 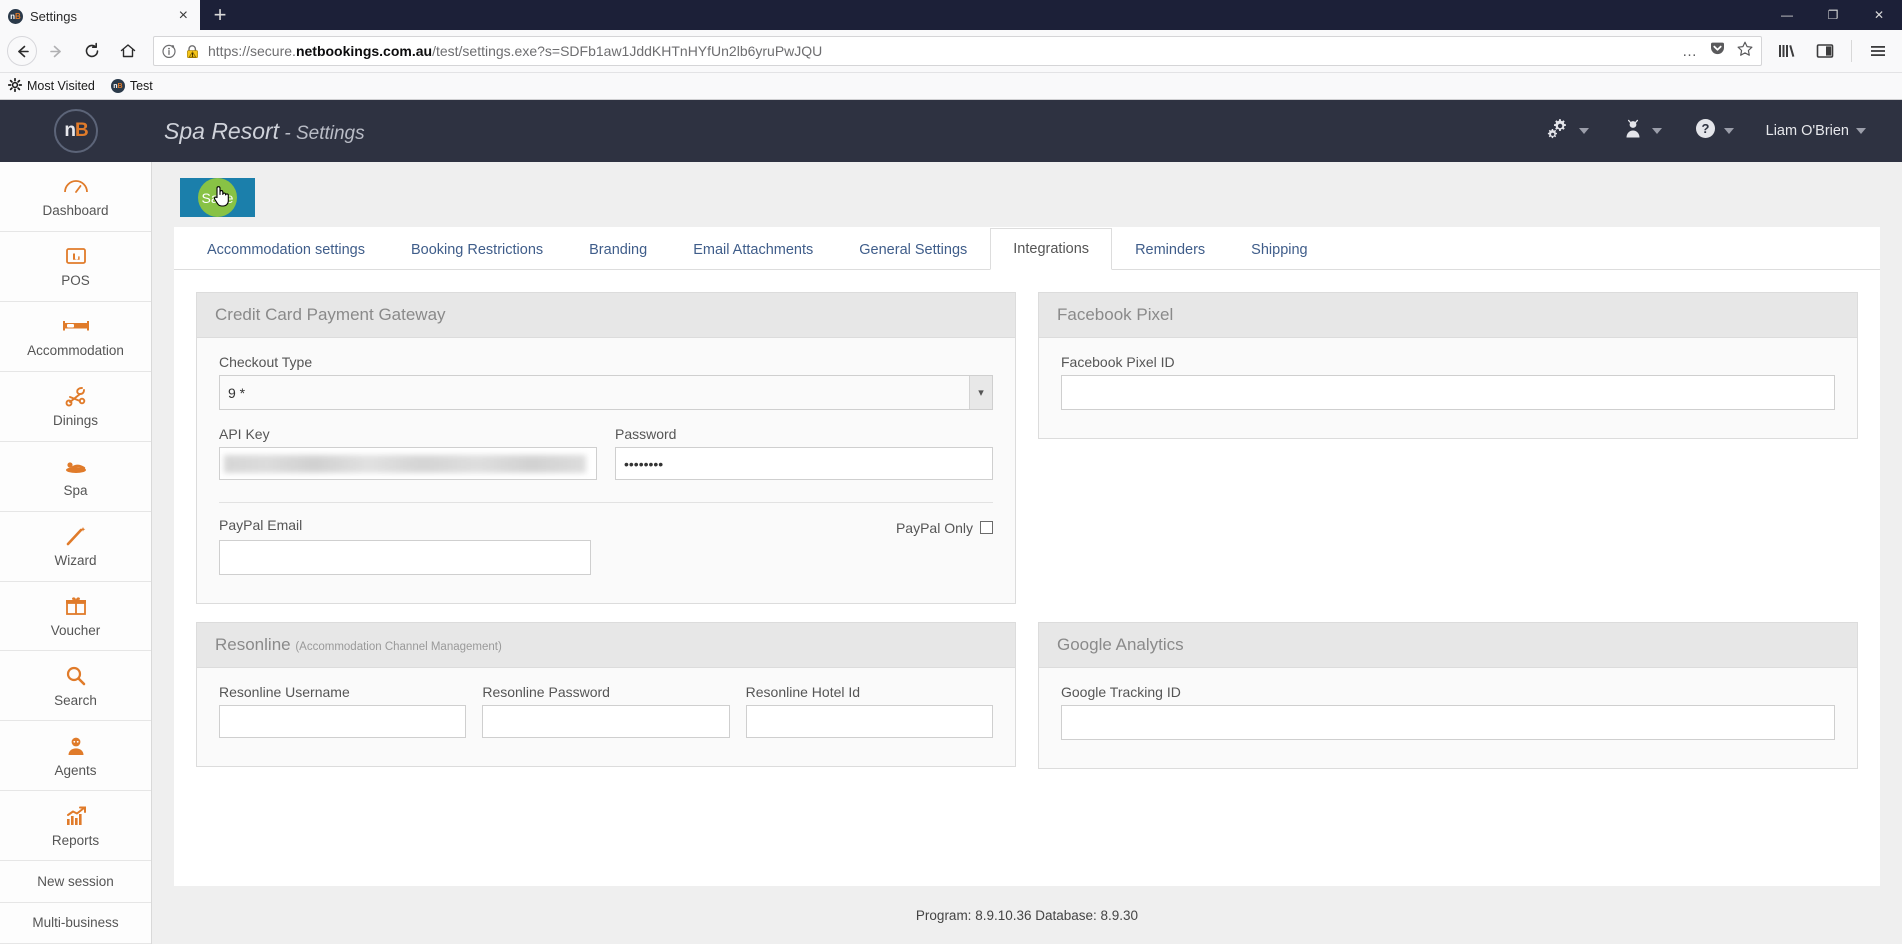 I want to click on api-key-input, so click(x=408, y=463).